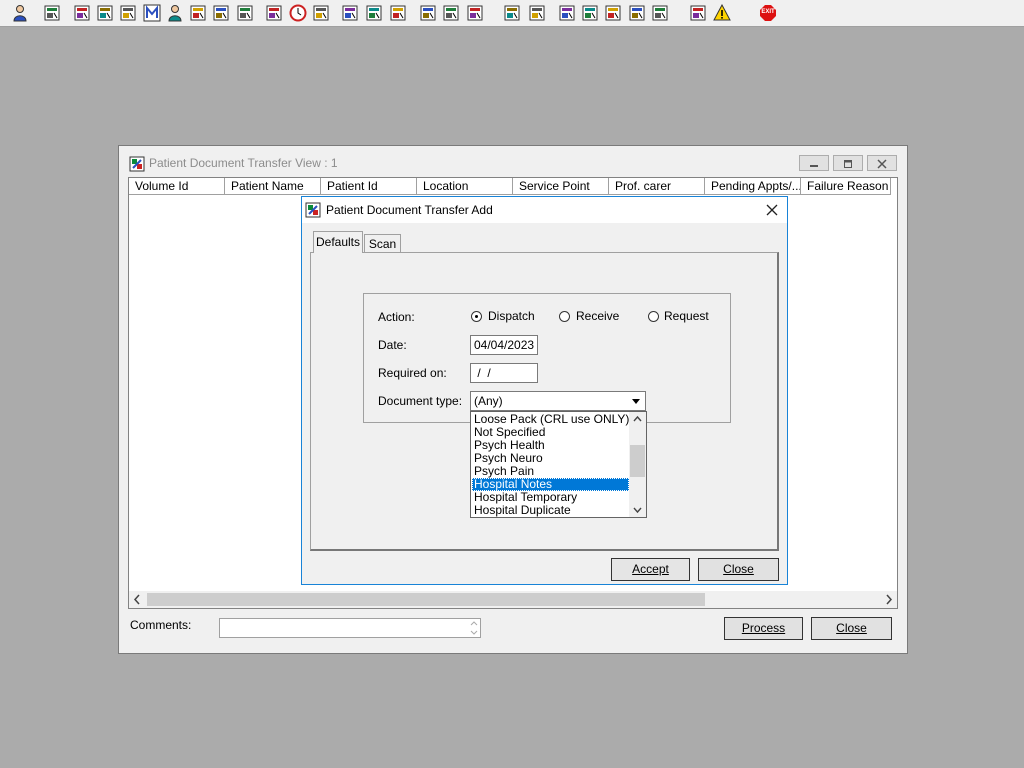  I want to click on request-radio, so click(653, 316).